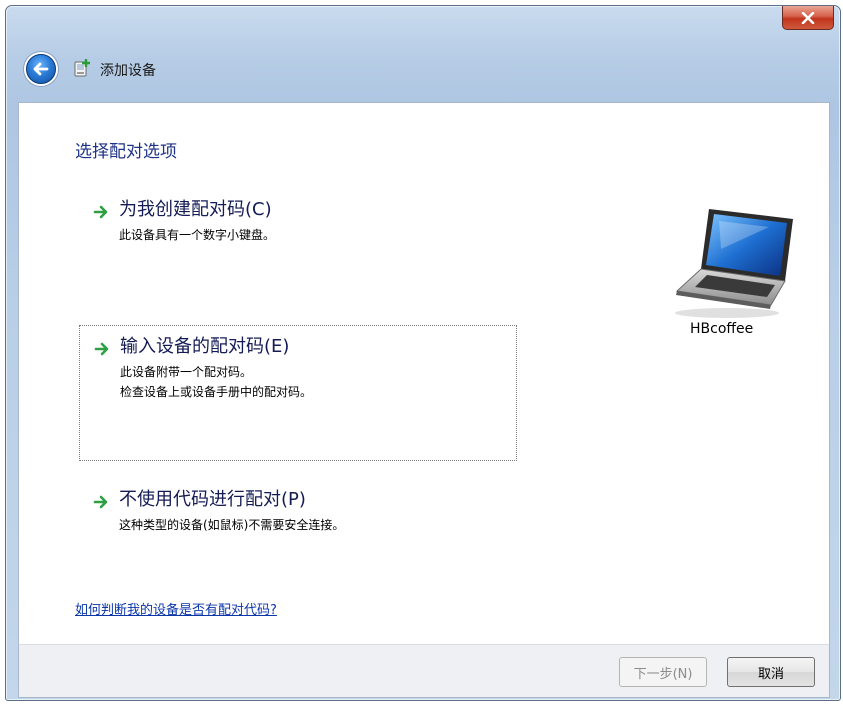 This screenshot has width=843, height=705. I want to click on help-link: 如何判断我的设备是否有配对代码?, so click(176, 608).